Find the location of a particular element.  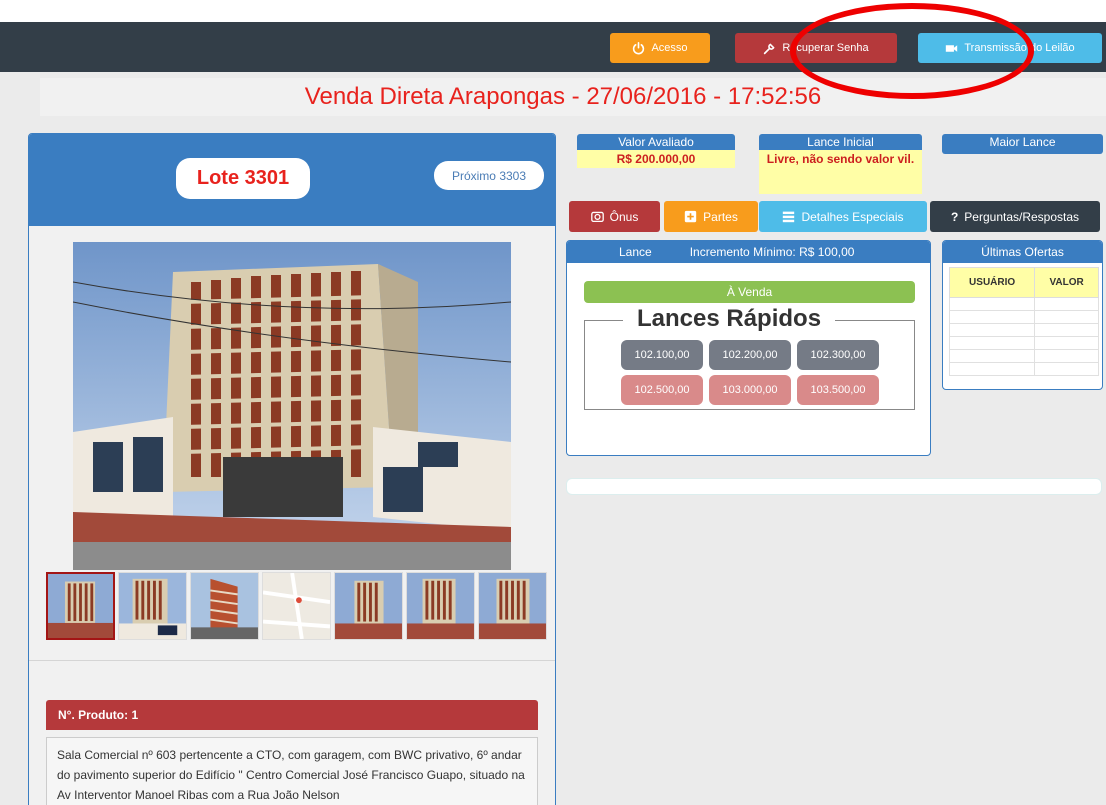

valor-avaliado-value: R$ 200.000,00 is located at coordinates (656, 159).